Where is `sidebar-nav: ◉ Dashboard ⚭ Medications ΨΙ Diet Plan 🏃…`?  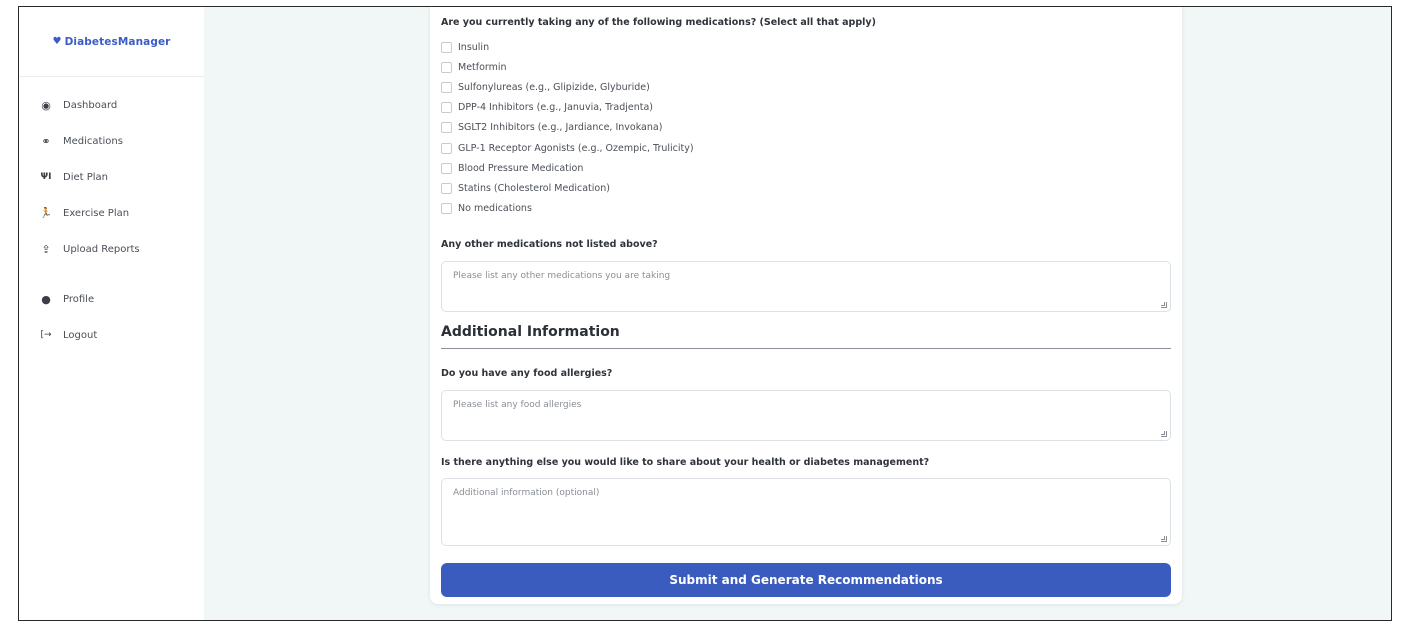
sidebar-nav: ◉ Dashboard ⚭ Medications ΨΙ Diet Plan 🏃… is located at coordinates (111, 215).